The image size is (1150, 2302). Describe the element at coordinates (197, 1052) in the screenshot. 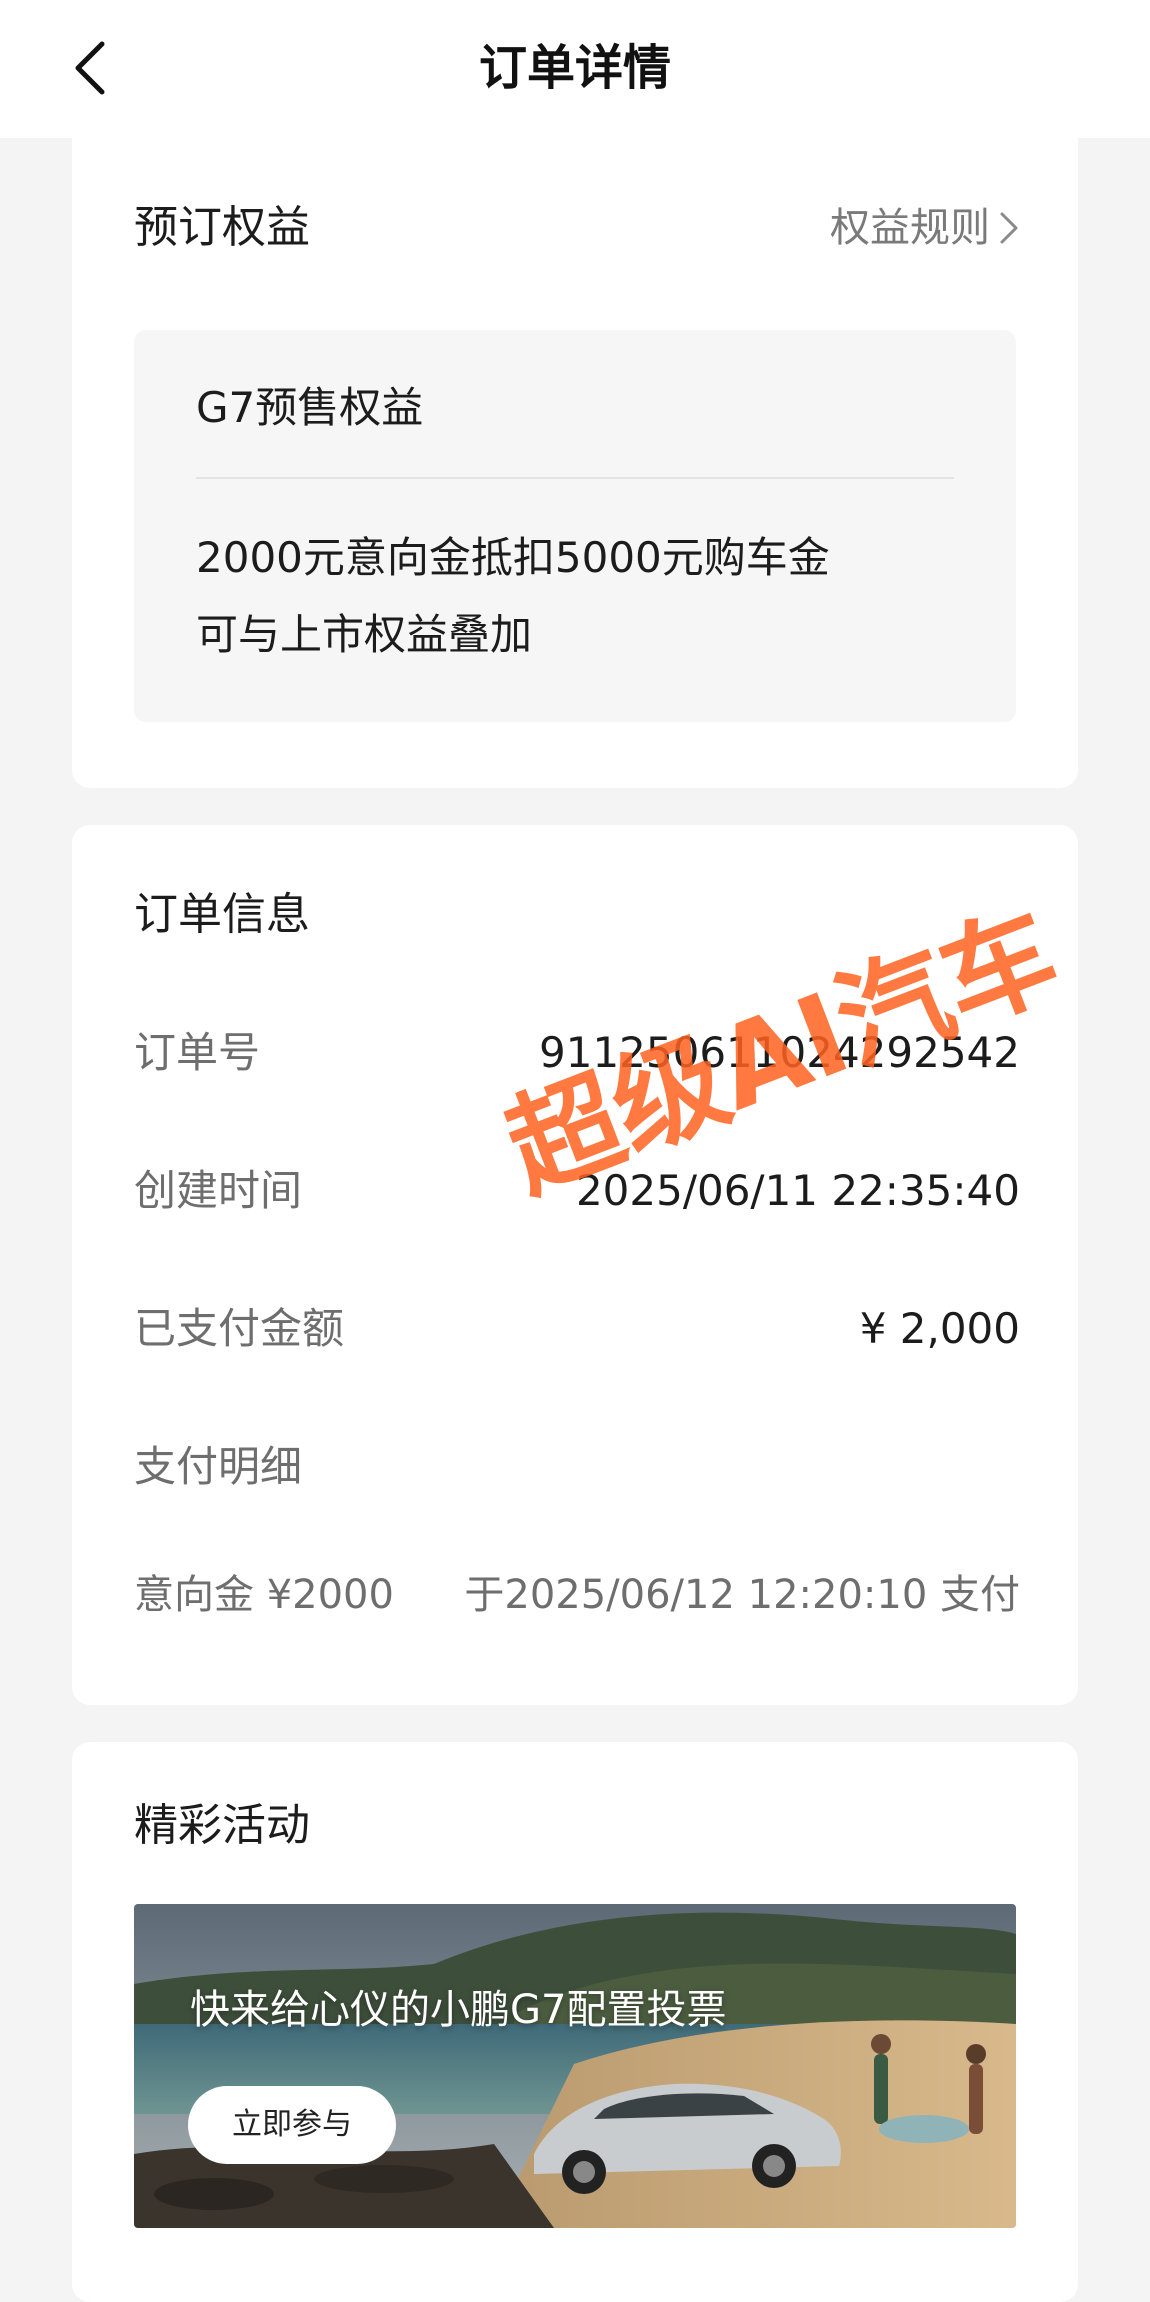

I see `order-number-label: 订单号` at that location.